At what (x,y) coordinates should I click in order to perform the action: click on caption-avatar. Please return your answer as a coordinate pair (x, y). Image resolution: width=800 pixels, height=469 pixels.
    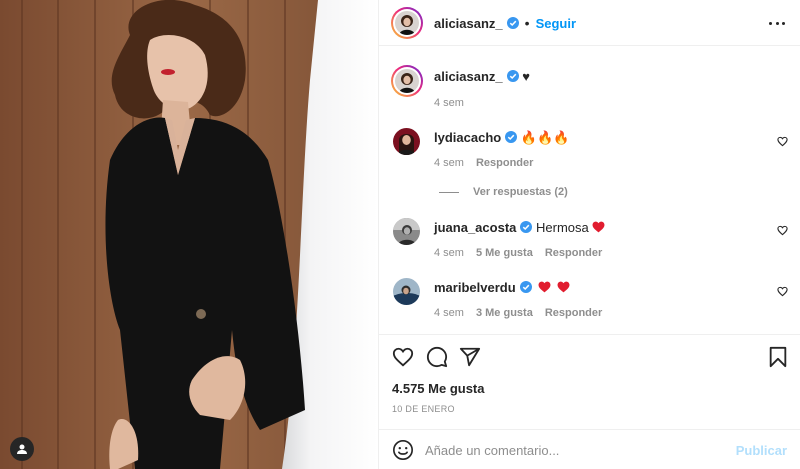
    Looking at the image, I should click on (407, 81).